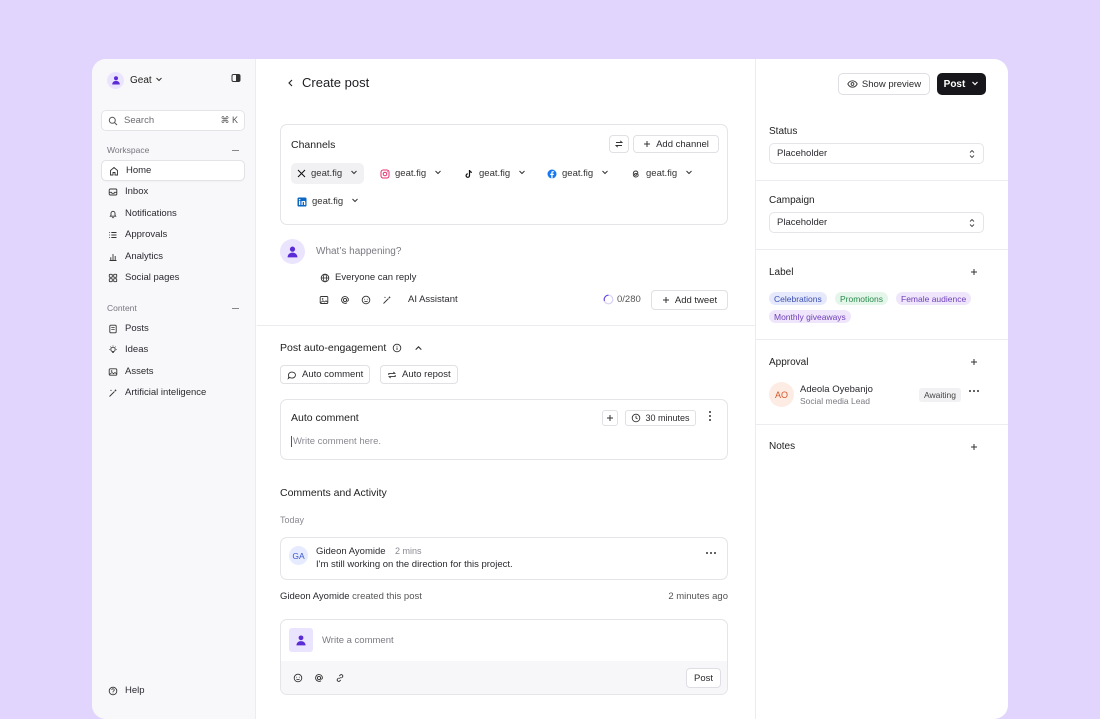 The image size is (1100, 719). I want to click on sidebar-item-notifications: Notifications, so click(173, 213).